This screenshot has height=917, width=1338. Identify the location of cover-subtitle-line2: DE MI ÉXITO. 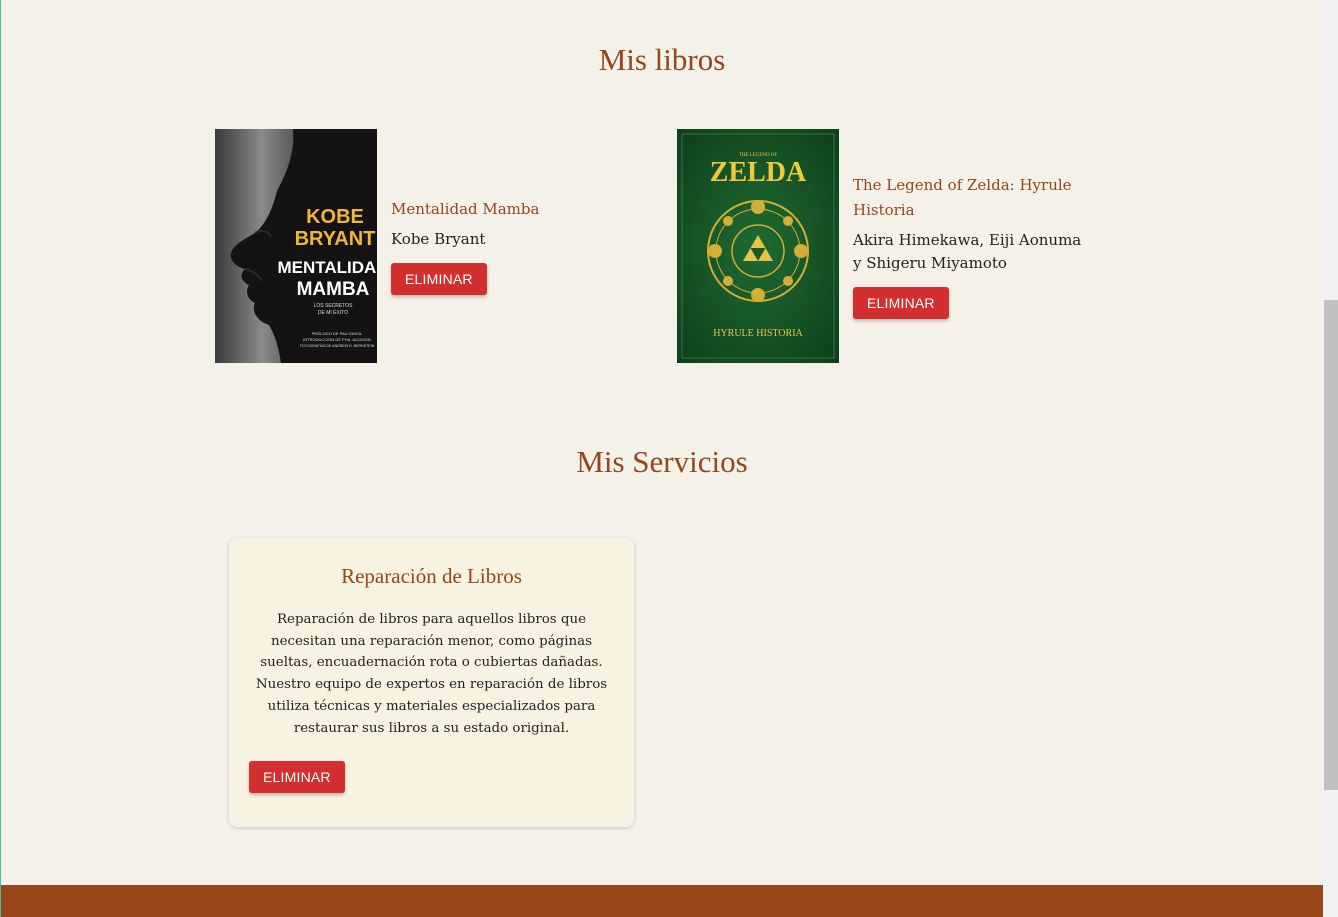
(333, 312).